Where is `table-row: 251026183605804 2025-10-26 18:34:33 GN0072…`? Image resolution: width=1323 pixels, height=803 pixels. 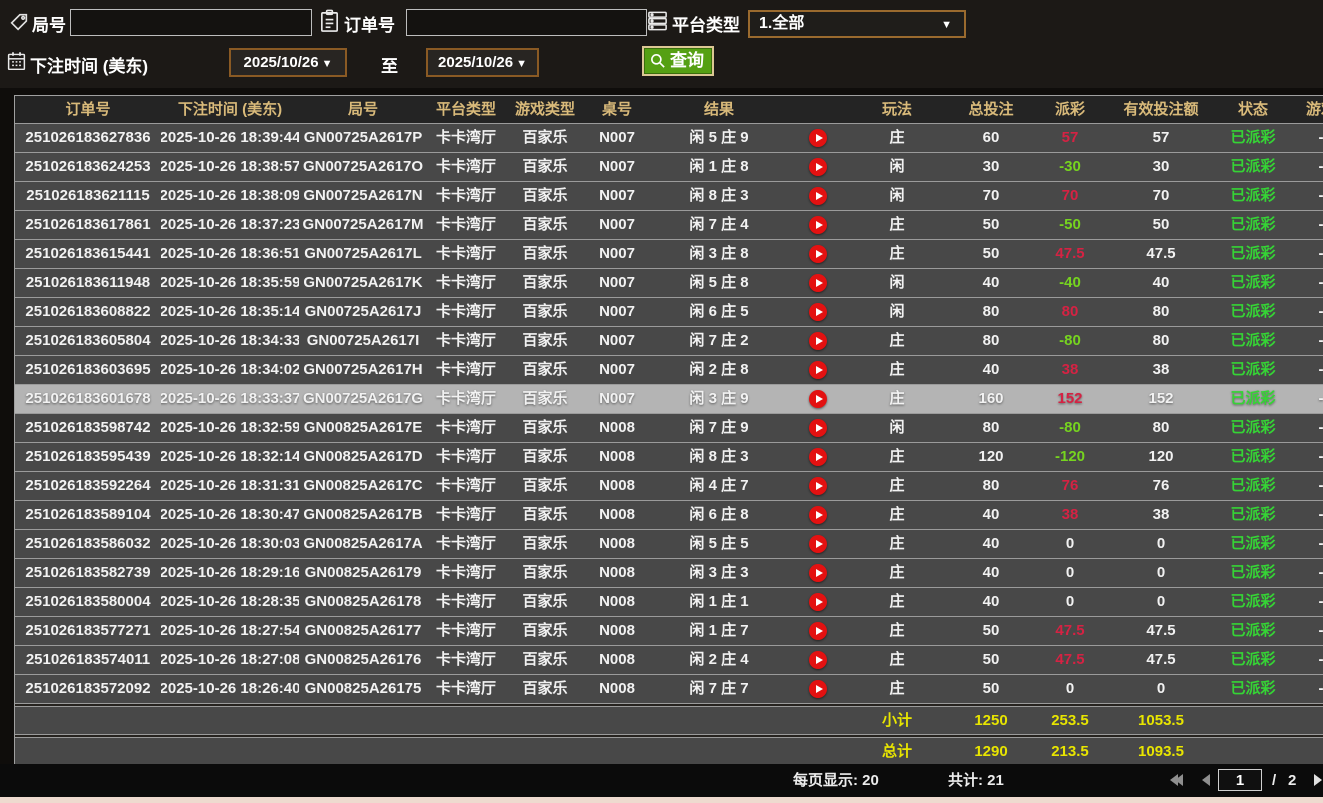
table-row: 251026183605804 2025-10-26 18:34:33 GN0072… is located at coordinates (669, 340).